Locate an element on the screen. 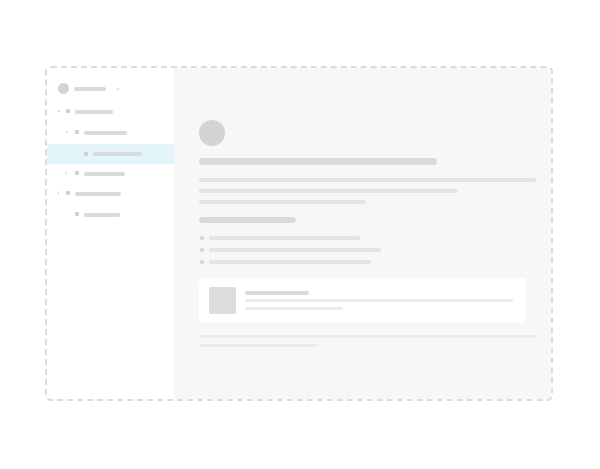  link-thumbnail is located at coordinates (222, 300).